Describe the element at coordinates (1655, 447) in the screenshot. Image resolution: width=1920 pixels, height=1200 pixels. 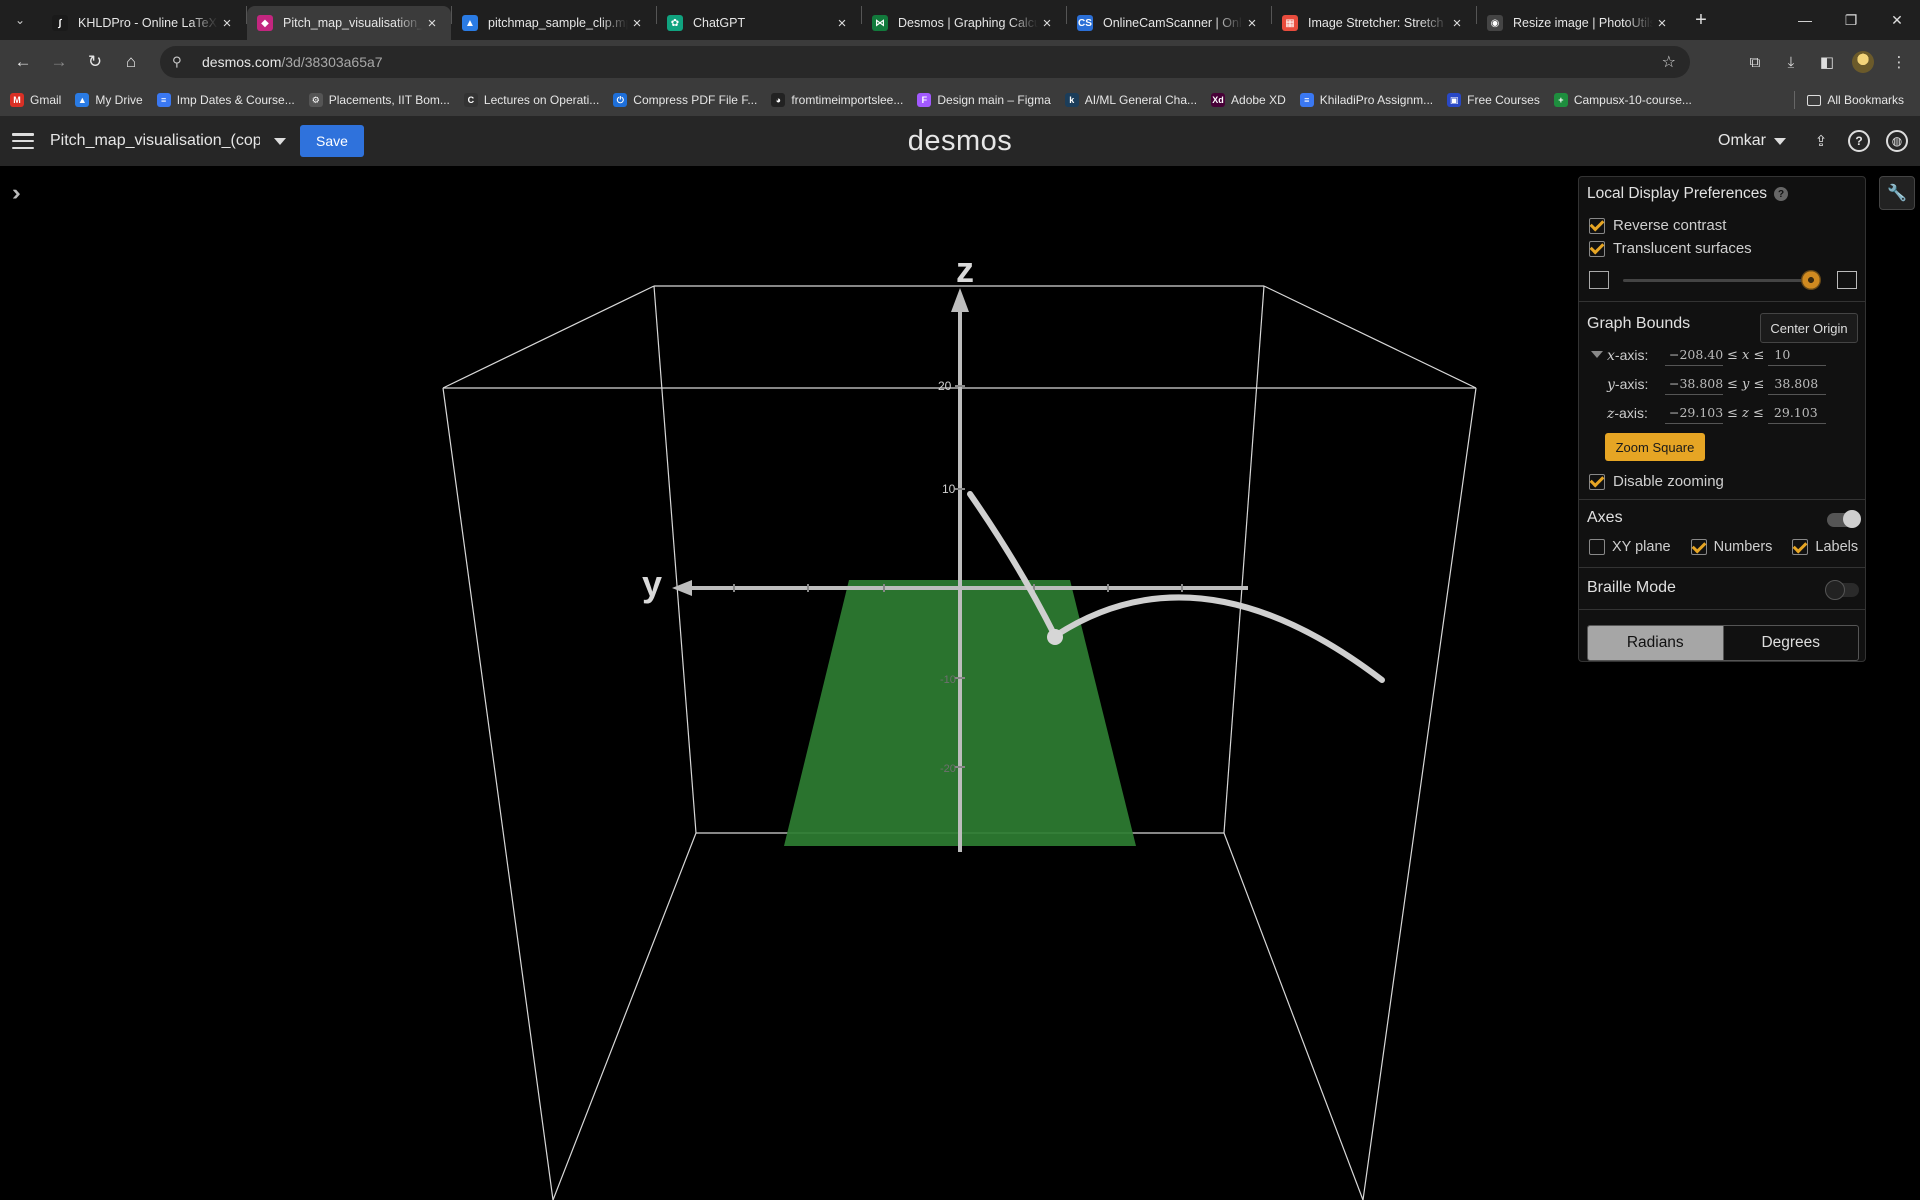
I see `zoom-square-button: Zoom Square` at that location.